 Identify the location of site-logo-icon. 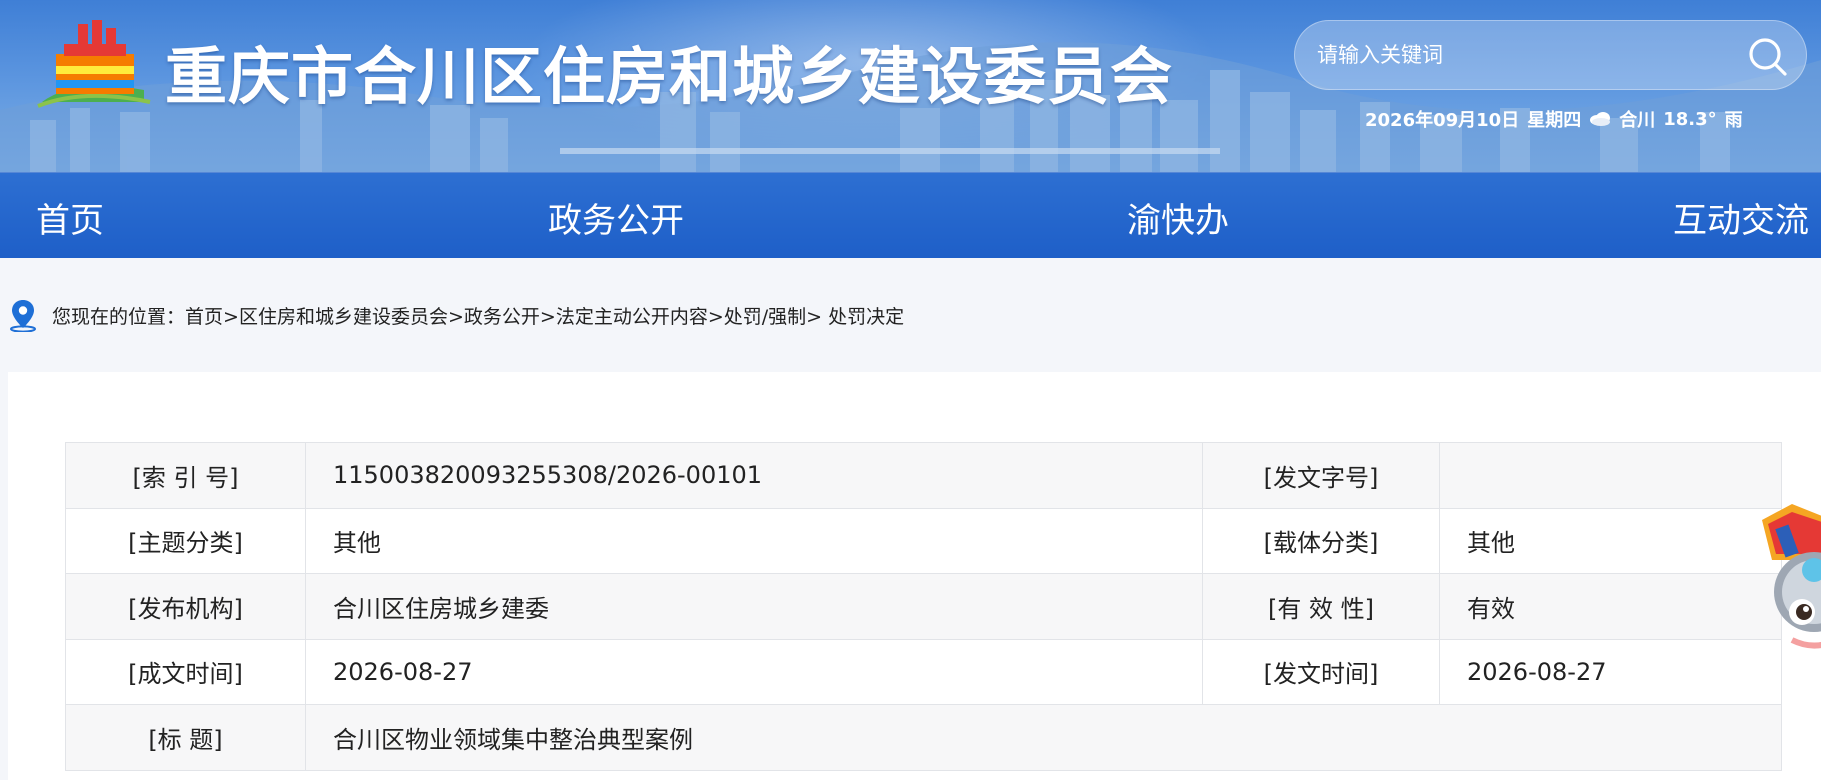
(93, 64).